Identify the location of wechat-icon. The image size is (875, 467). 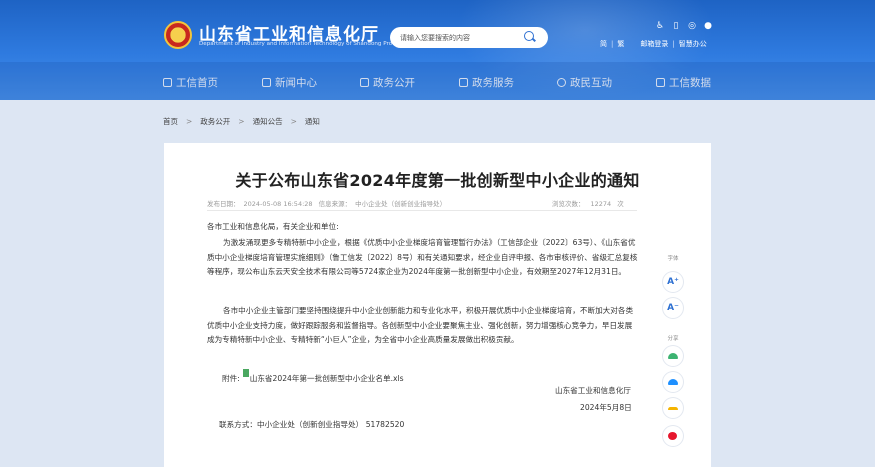
(673, 356).